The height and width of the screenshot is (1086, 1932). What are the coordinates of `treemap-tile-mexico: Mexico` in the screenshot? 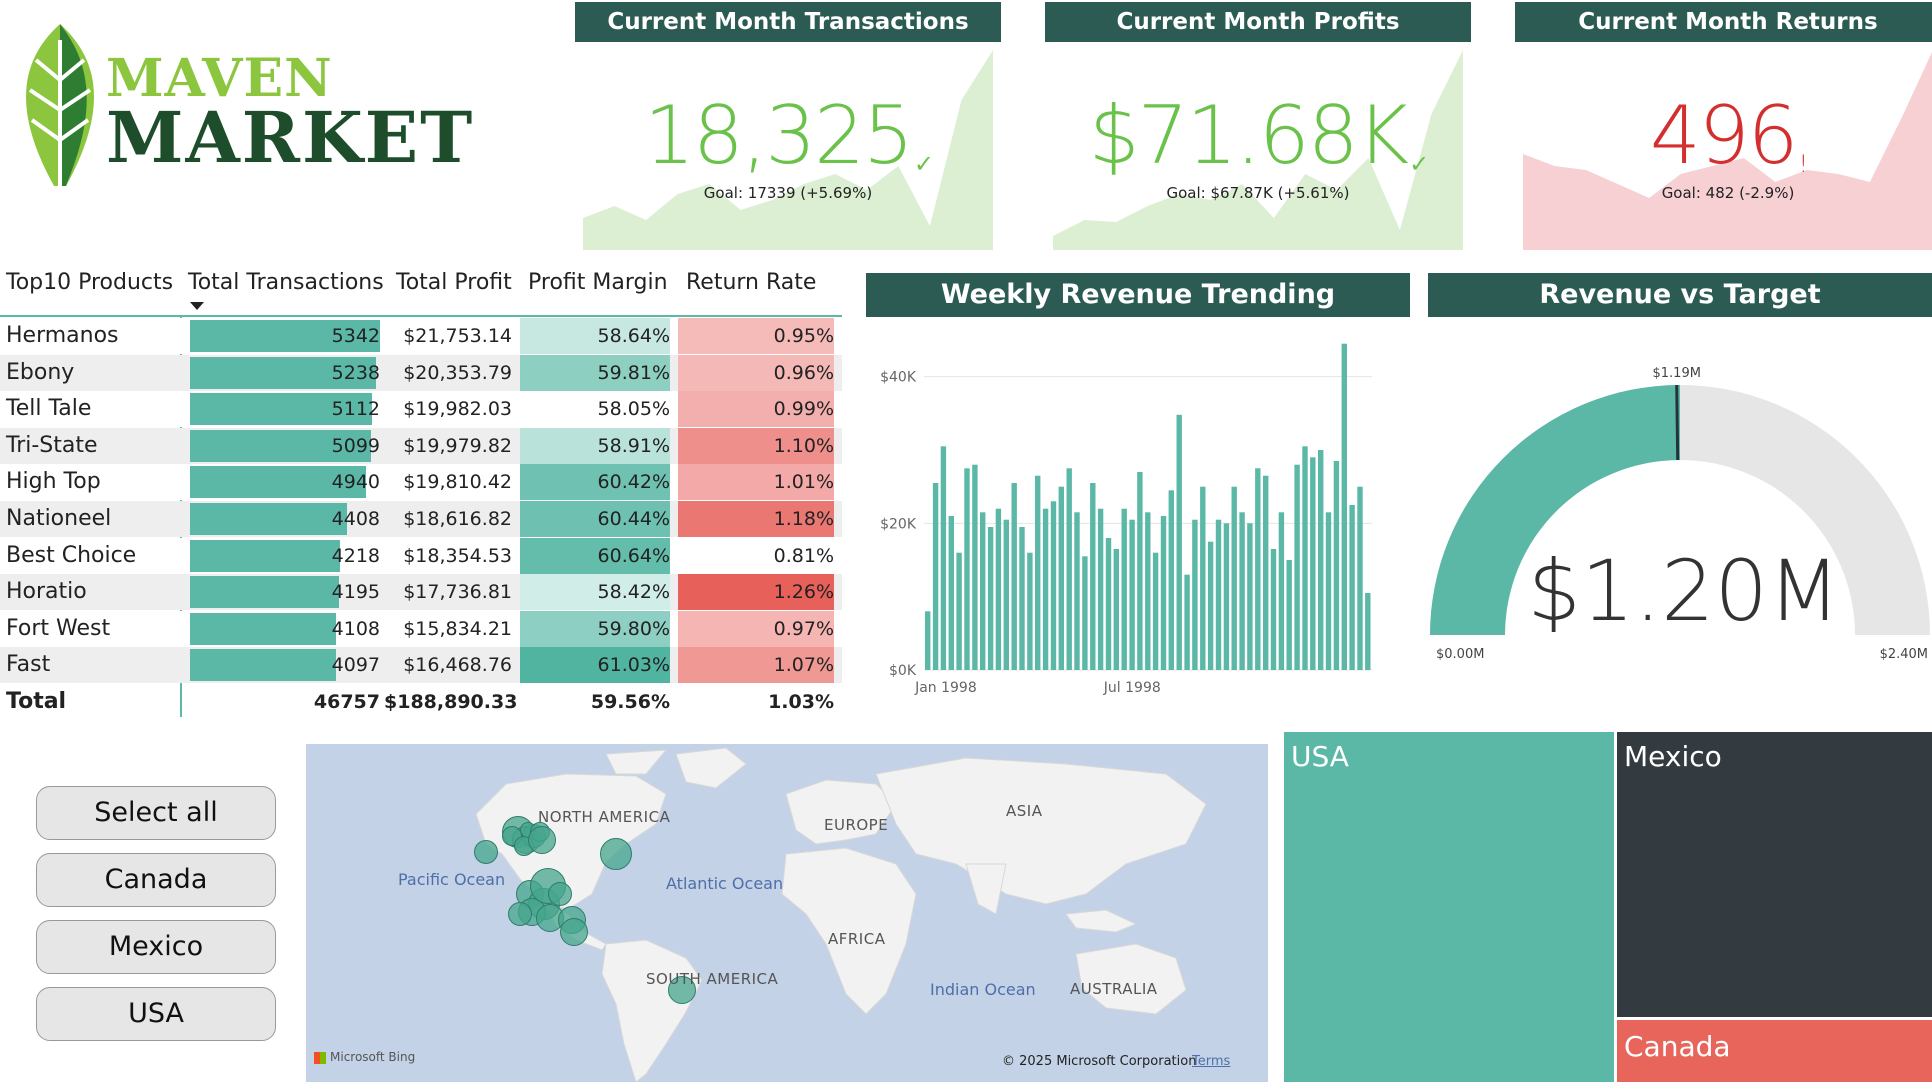 It's located at (1774, 874).